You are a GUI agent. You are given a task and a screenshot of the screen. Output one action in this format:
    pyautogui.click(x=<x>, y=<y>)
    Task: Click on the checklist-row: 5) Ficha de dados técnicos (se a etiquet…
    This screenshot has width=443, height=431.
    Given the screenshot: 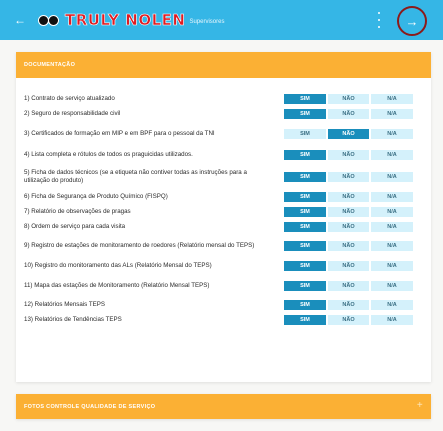 What is the action you would take?
    pyautogui.click(x=223, y=177)
    